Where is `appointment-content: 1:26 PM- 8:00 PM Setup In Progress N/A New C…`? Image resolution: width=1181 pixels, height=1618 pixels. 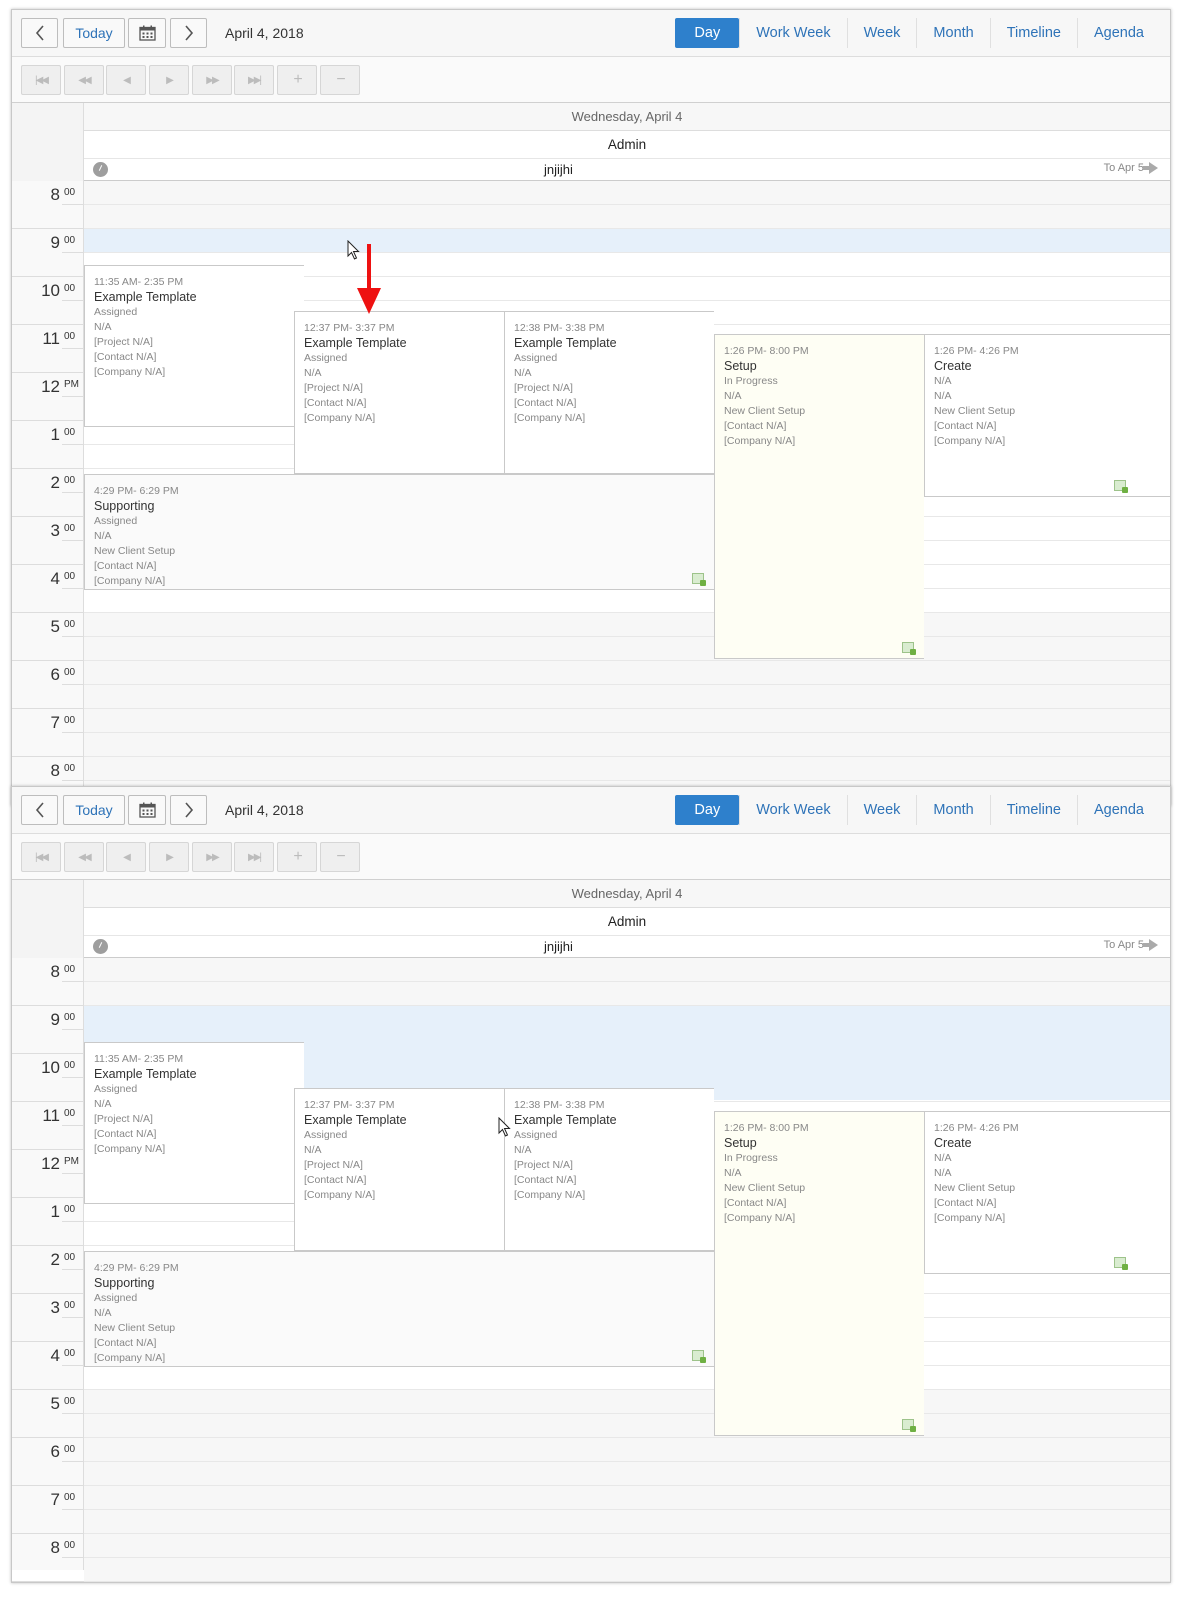 appointment-content: 1:26 PM- 8:00 PM Setup In Progress N/A New C… is located at coordinates (823, 496).